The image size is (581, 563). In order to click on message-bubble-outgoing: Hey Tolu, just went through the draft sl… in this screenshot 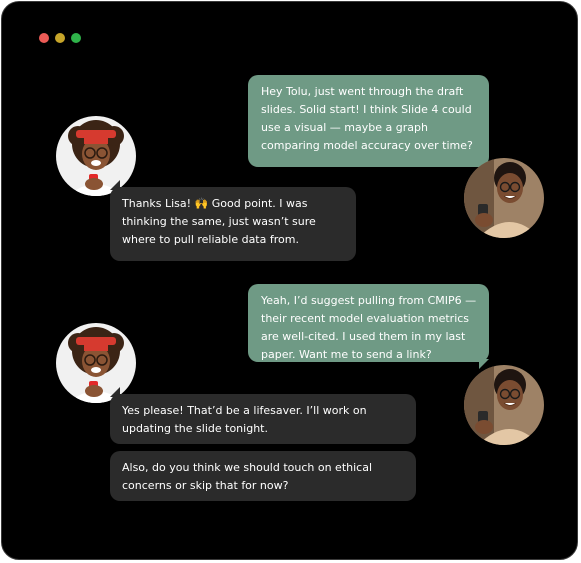, I will do `click(368, 121)`.